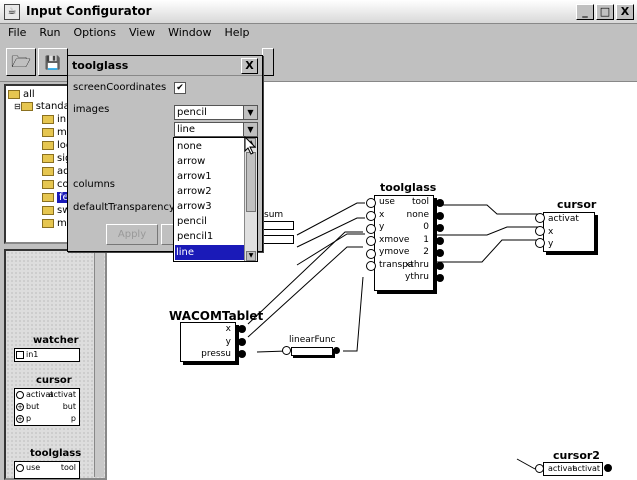  I want to click on dialog-button-partial, so click(167, 234).